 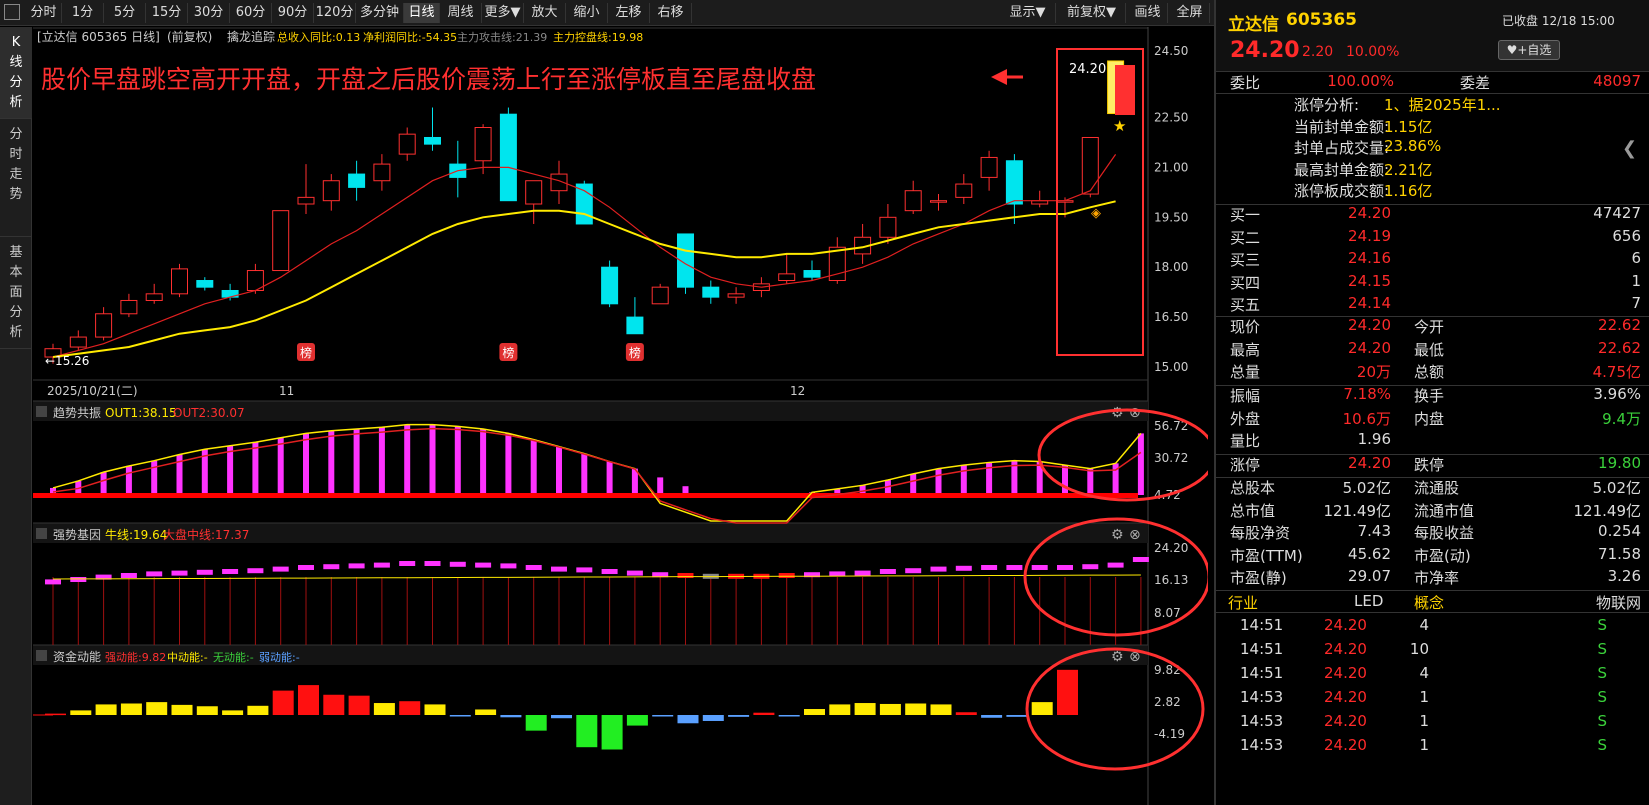 I want to click on period-button-1: 1分, so click(x=83, y=13).